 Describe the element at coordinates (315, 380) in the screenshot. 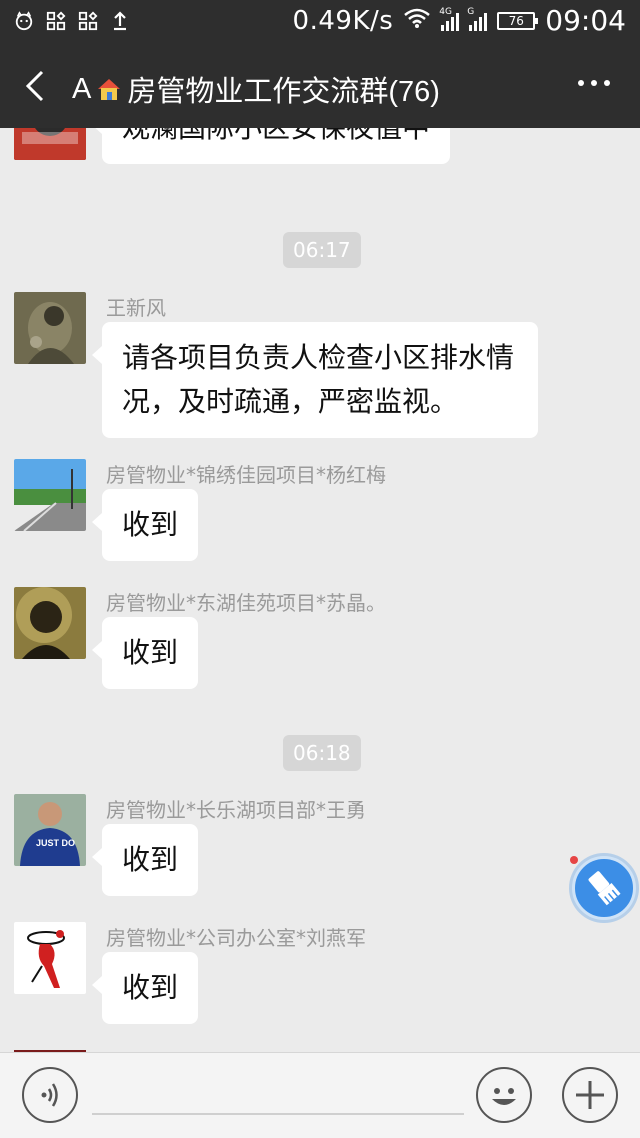

I see `message-bubble: 请各项目负责人检查小区排水情况，及时疏通，严密监视。` at that location.